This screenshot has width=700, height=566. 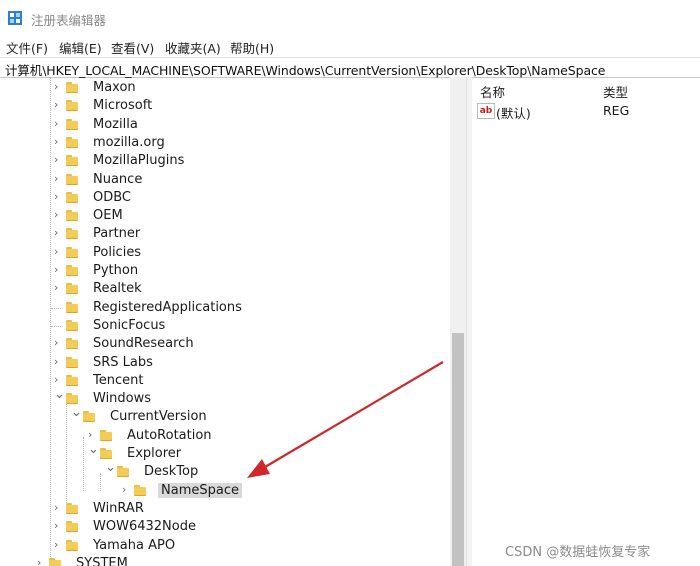 What do you see at coordinates (80, 47) in the screenshot?
I see `menu-edit: 编辑(E)` at bounding box center [80, 47].